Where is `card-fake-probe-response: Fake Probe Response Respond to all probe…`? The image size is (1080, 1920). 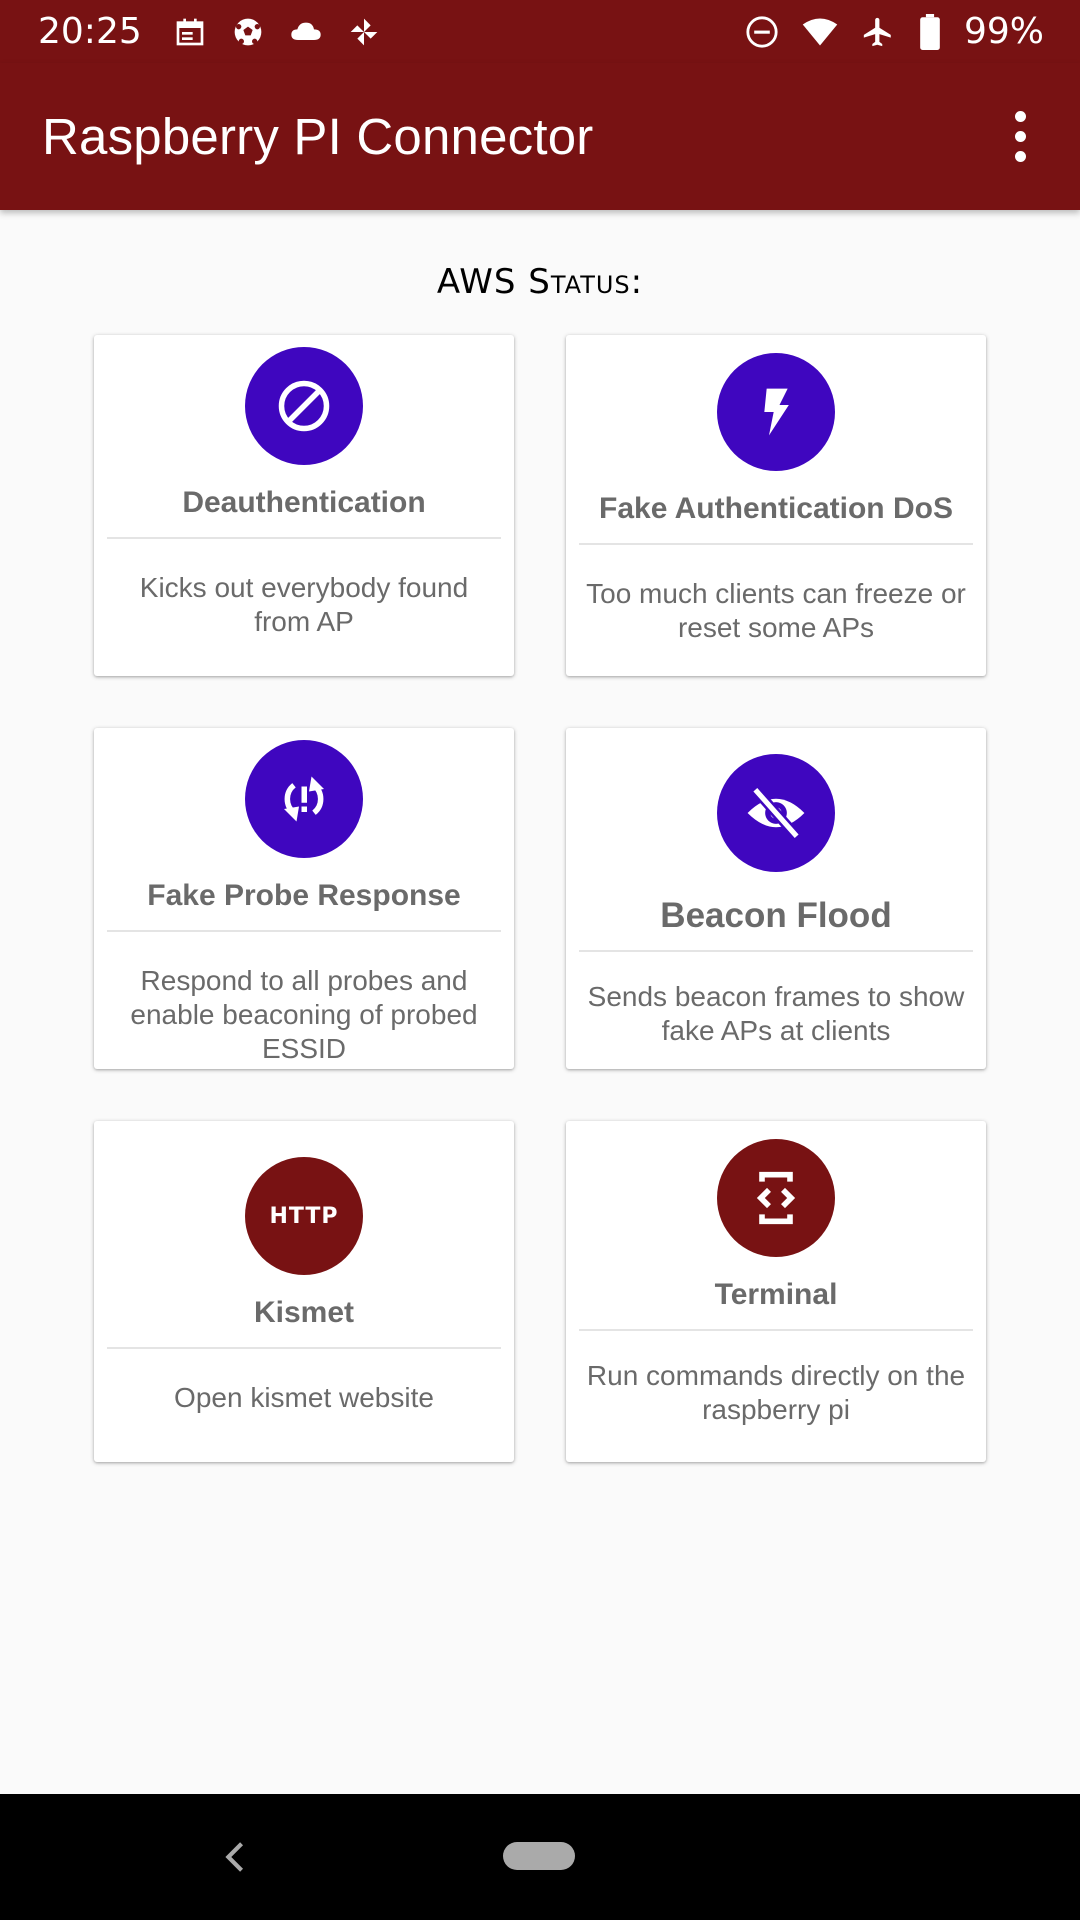
card-fake-probe-response: Fake Probe Response Respond to all probe… is located at coordinates (304, 898).